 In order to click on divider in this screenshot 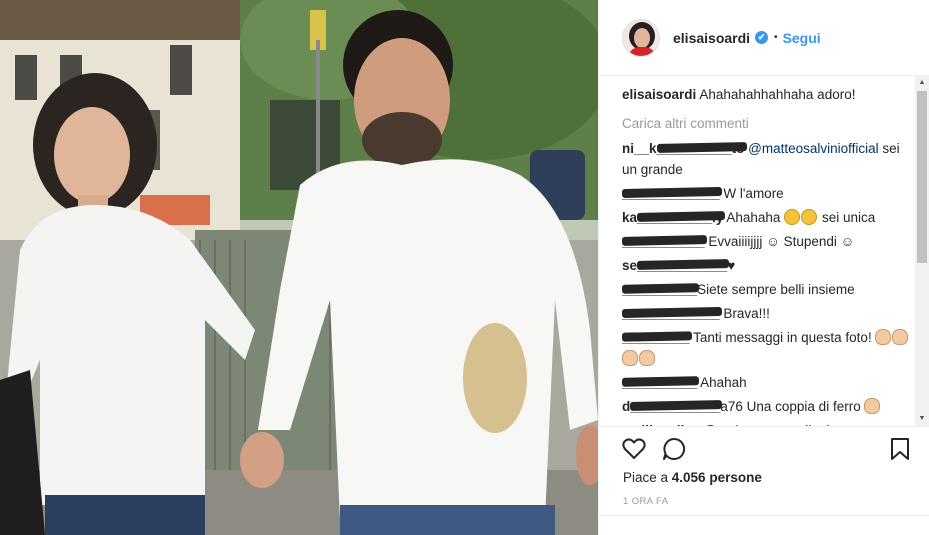, I will do `click(764, 515)`.